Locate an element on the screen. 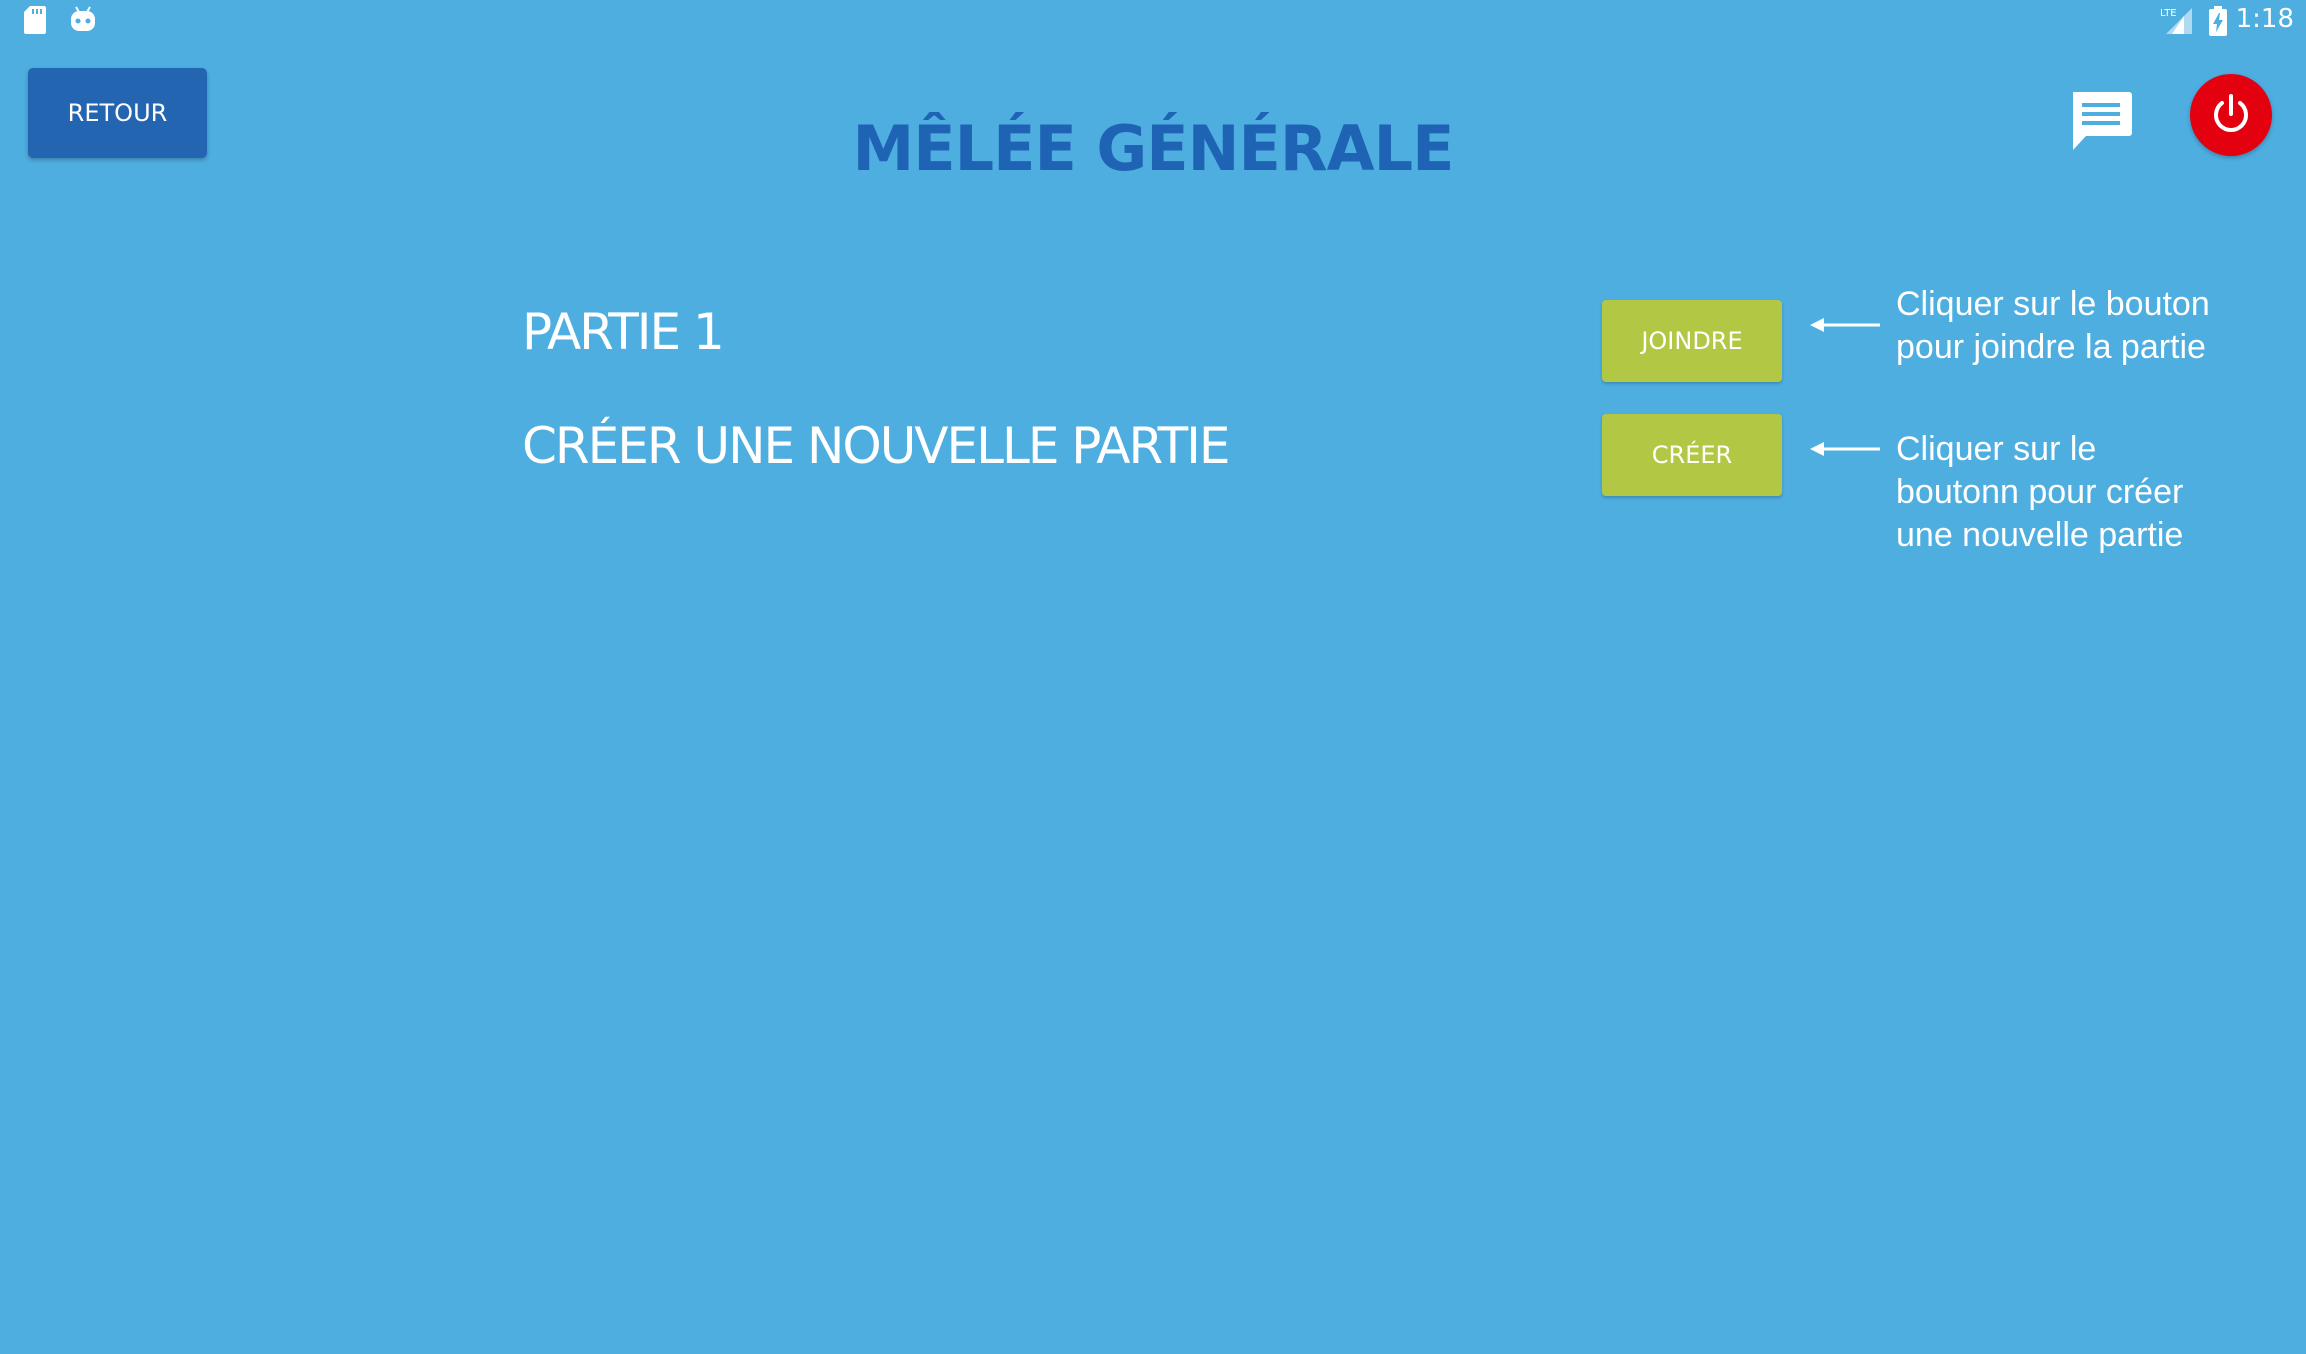  create-game-label: CRÉER UNE NOUVELLE PARTIE is located at coordinates (876, 446).